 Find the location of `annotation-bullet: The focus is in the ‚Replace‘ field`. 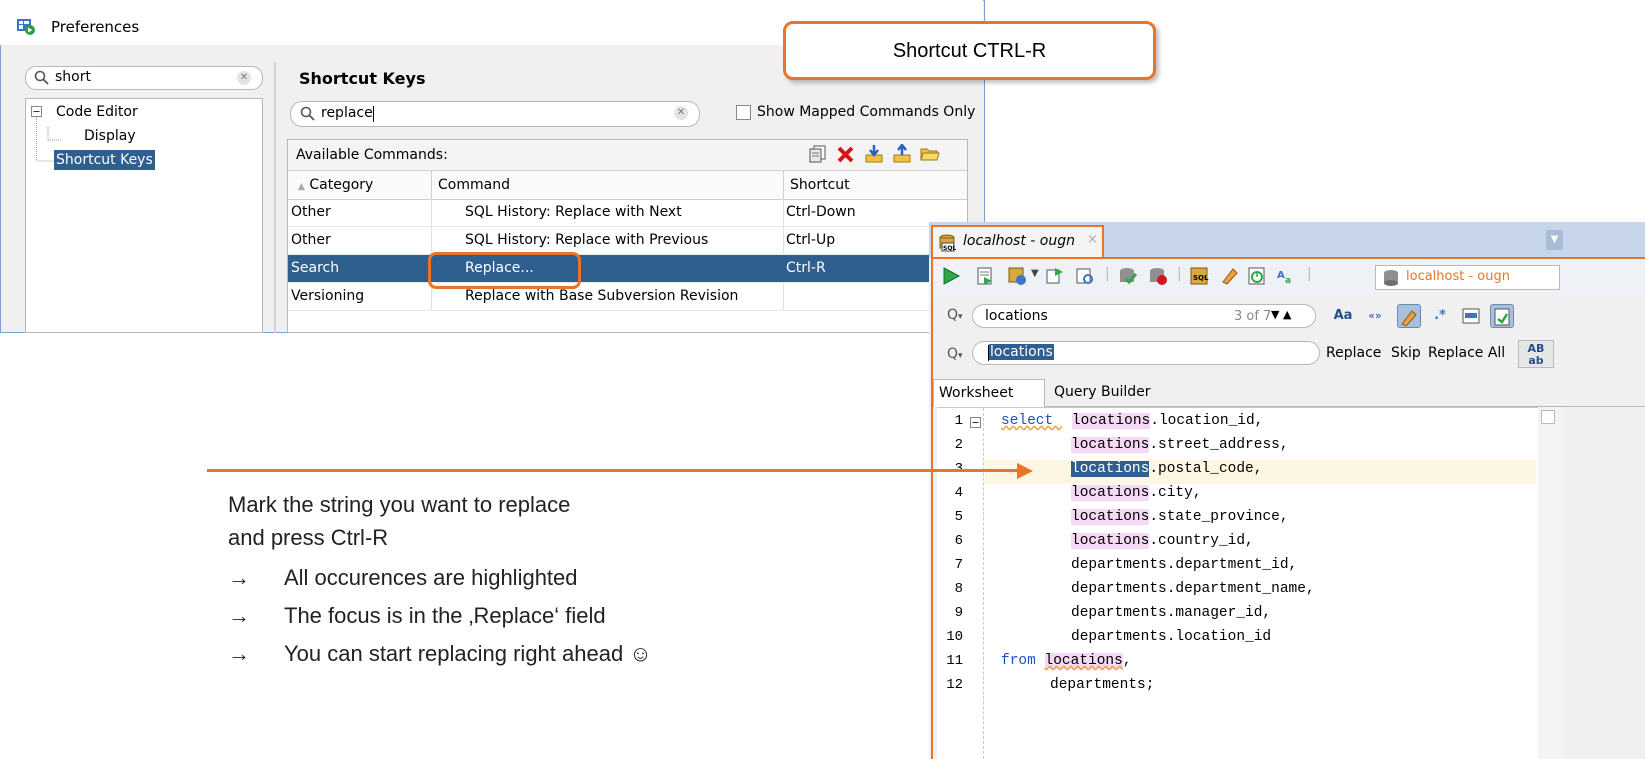

annotation-bullet: The focus is in the ‚Replace‘ field is located at coordinates (445, 615).